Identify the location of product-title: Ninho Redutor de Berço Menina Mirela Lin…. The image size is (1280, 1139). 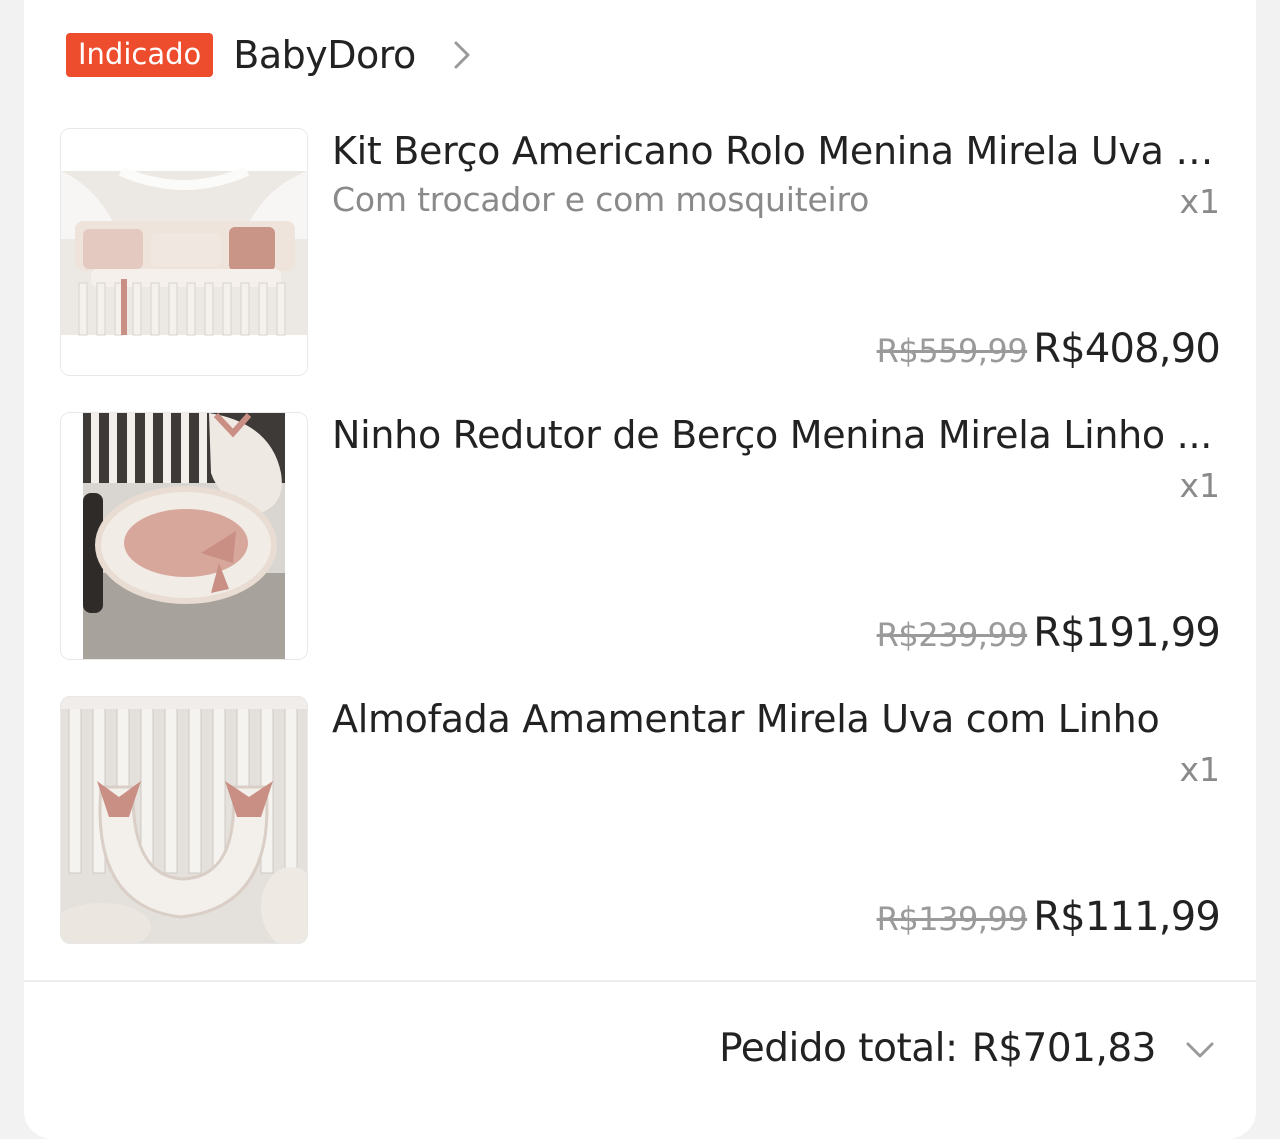
(777, 435).